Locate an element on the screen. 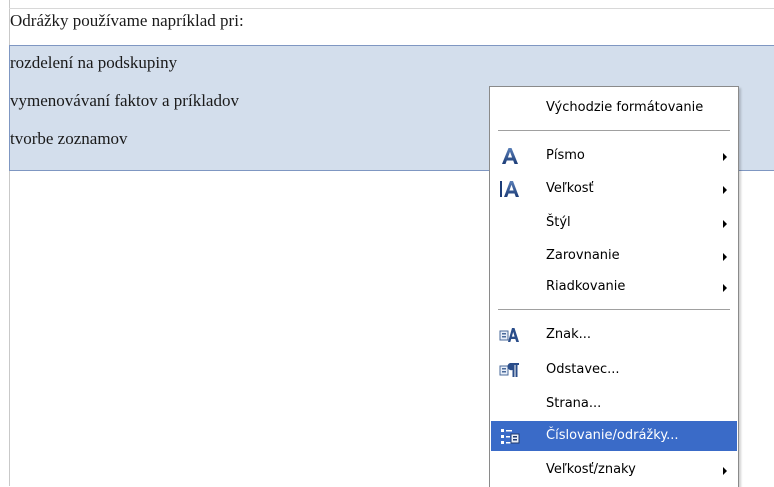 The height and width of the screenshot is (487, 774). character-dialog-icon is located at coordinates (510, 335).